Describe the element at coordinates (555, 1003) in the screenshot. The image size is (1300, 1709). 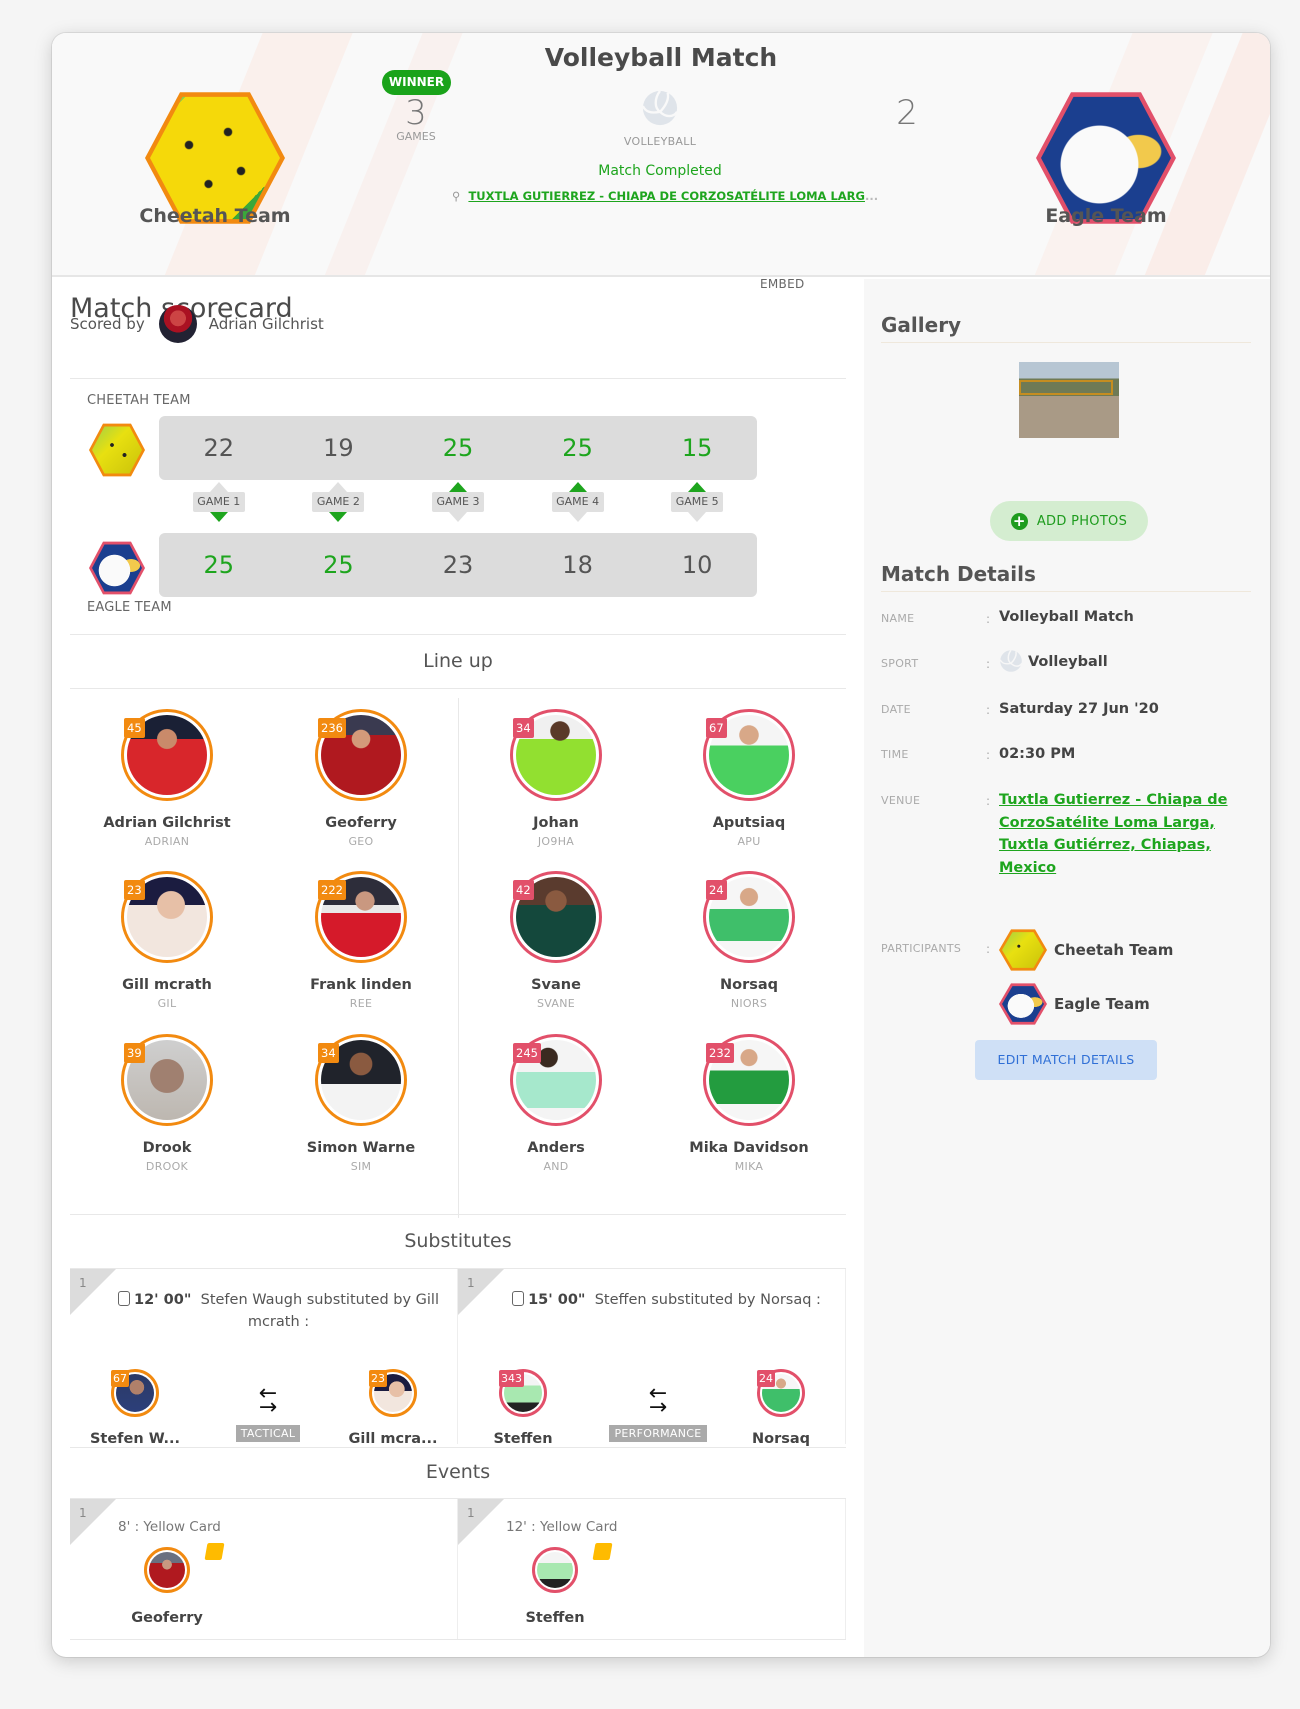
I see `player-handle: SVANE` at that location.